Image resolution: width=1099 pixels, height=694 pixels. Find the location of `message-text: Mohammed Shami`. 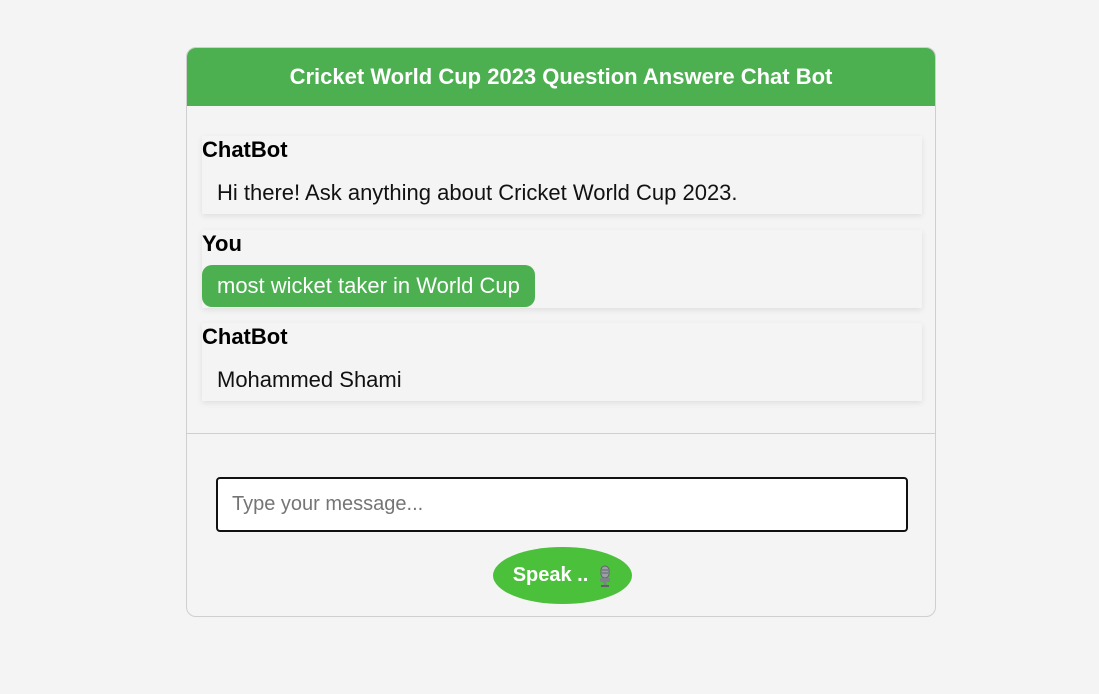

message-text: Mohammed Shami is located at coordinates (309, 379).